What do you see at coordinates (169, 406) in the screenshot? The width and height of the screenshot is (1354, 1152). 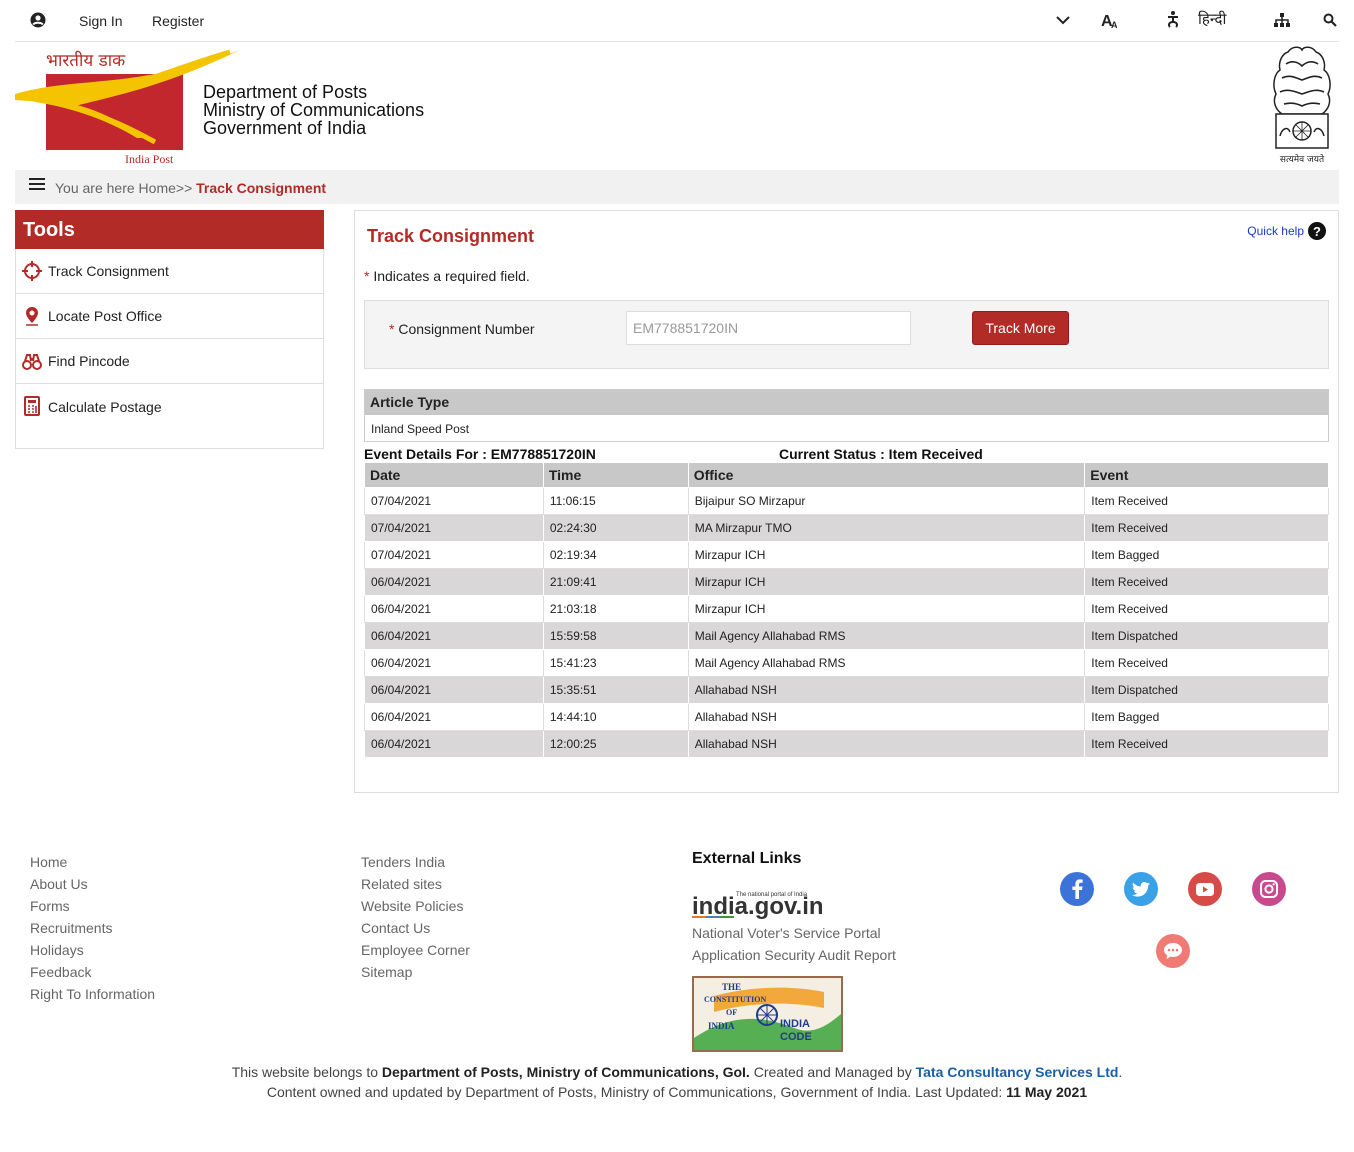 I see `sidebar-item-calculate-postage: Calculate Postage` at bounding box center [169, 406].